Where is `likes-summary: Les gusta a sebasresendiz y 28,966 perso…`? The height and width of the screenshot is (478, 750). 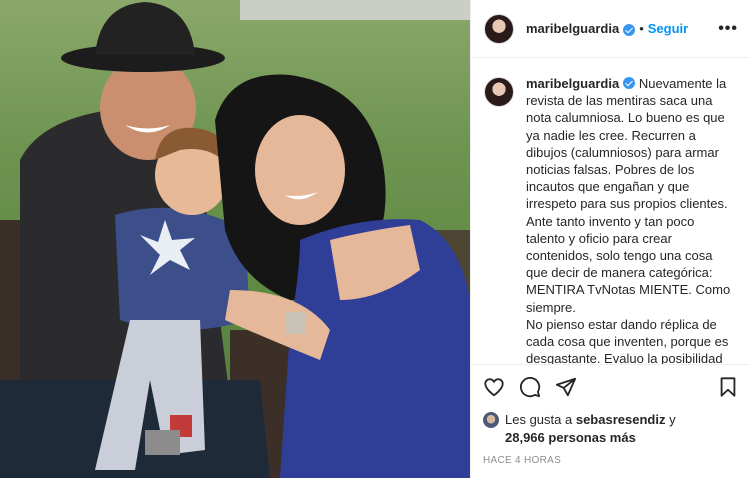 likes-summary: Les gusta a sebasresendiz y 28,966 perso… is located at coordinates (611, 429).